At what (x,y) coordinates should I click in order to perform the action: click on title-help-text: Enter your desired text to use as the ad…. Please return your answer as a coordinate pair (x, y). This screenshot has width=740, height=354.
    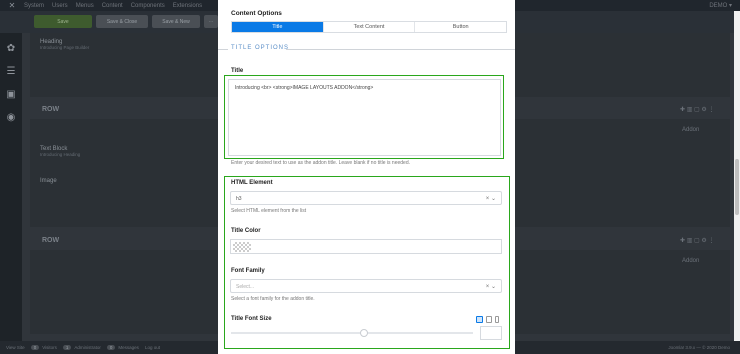
    Looking at the image, I should click on (321, 163).